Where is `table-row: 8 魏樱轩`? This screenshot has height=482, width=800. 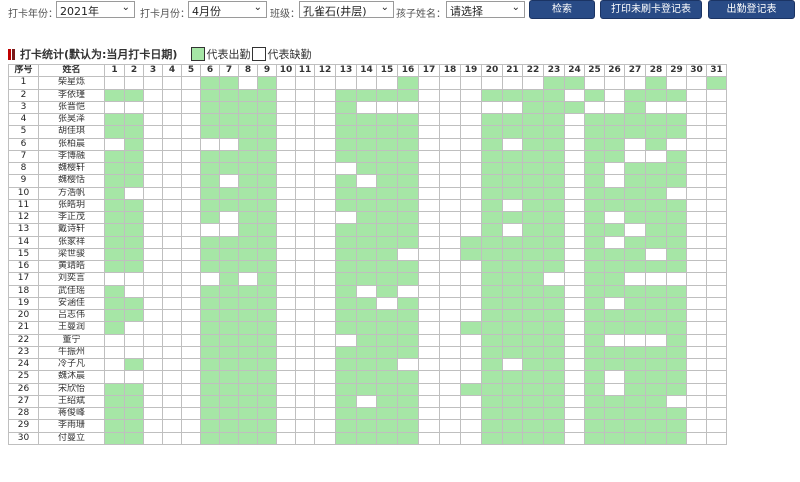 table-row: 8 魏樱轩 is located at coordinates (367, 168).